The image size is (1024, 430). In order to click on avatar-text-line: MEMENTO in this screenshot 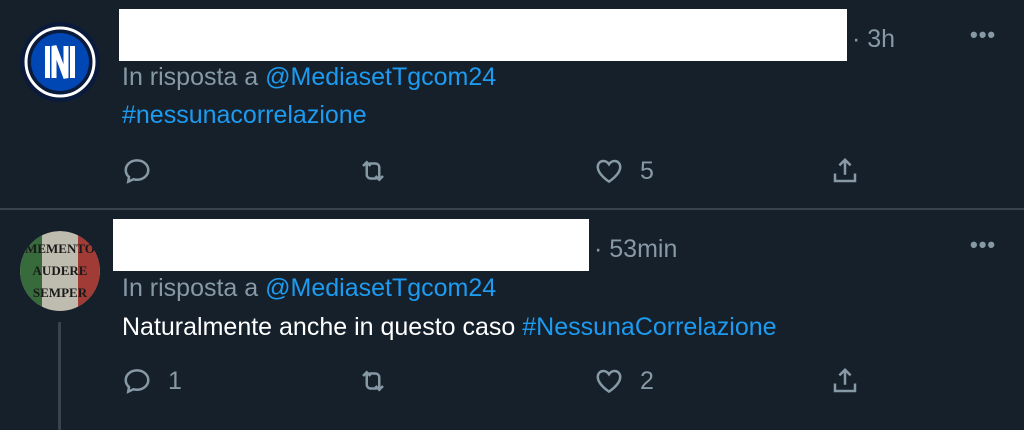, I will do `click(60, 248)`.